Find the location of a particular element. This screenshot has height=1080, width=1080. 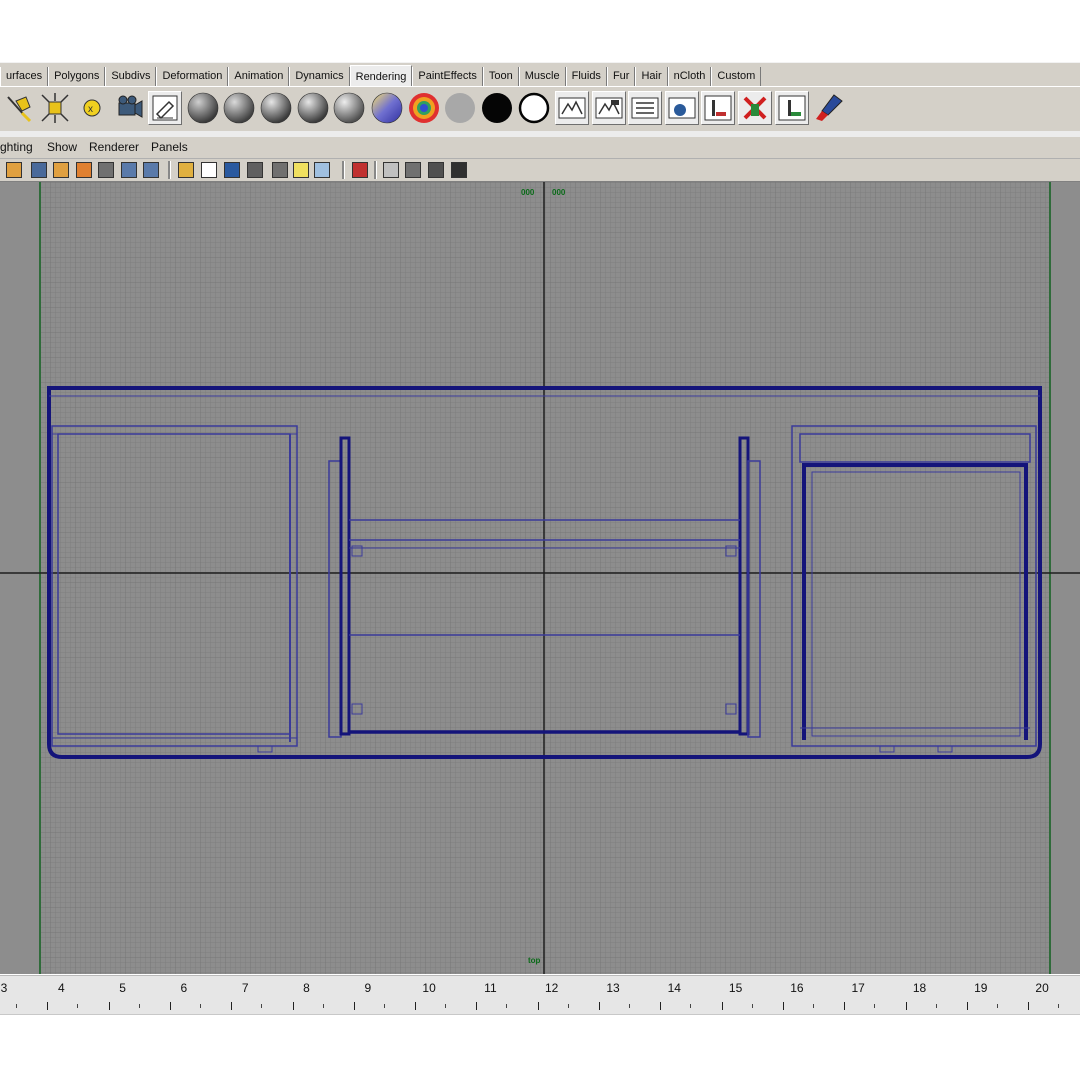

shelf-tab-subdivs: Subdivs is located at coordinates (131, 76).